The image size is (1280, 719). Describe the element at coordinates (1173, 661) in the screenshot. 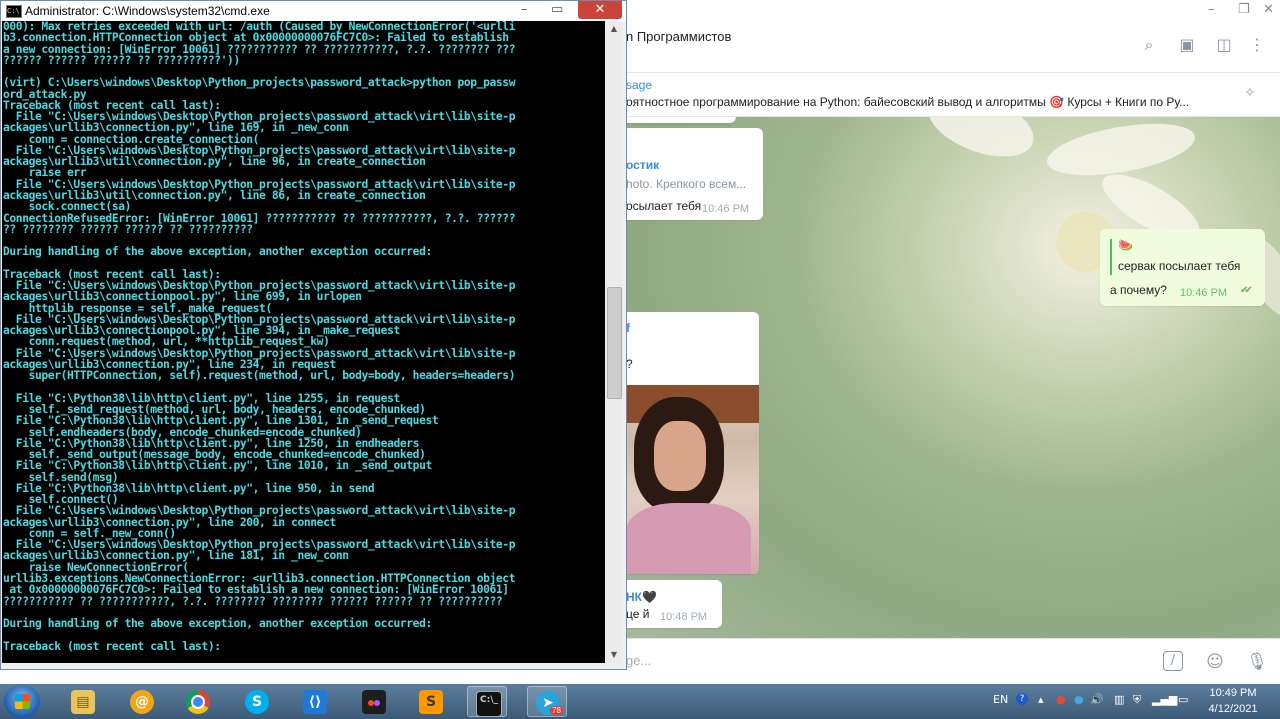

I see `bot-commands-icon: /` at that location.